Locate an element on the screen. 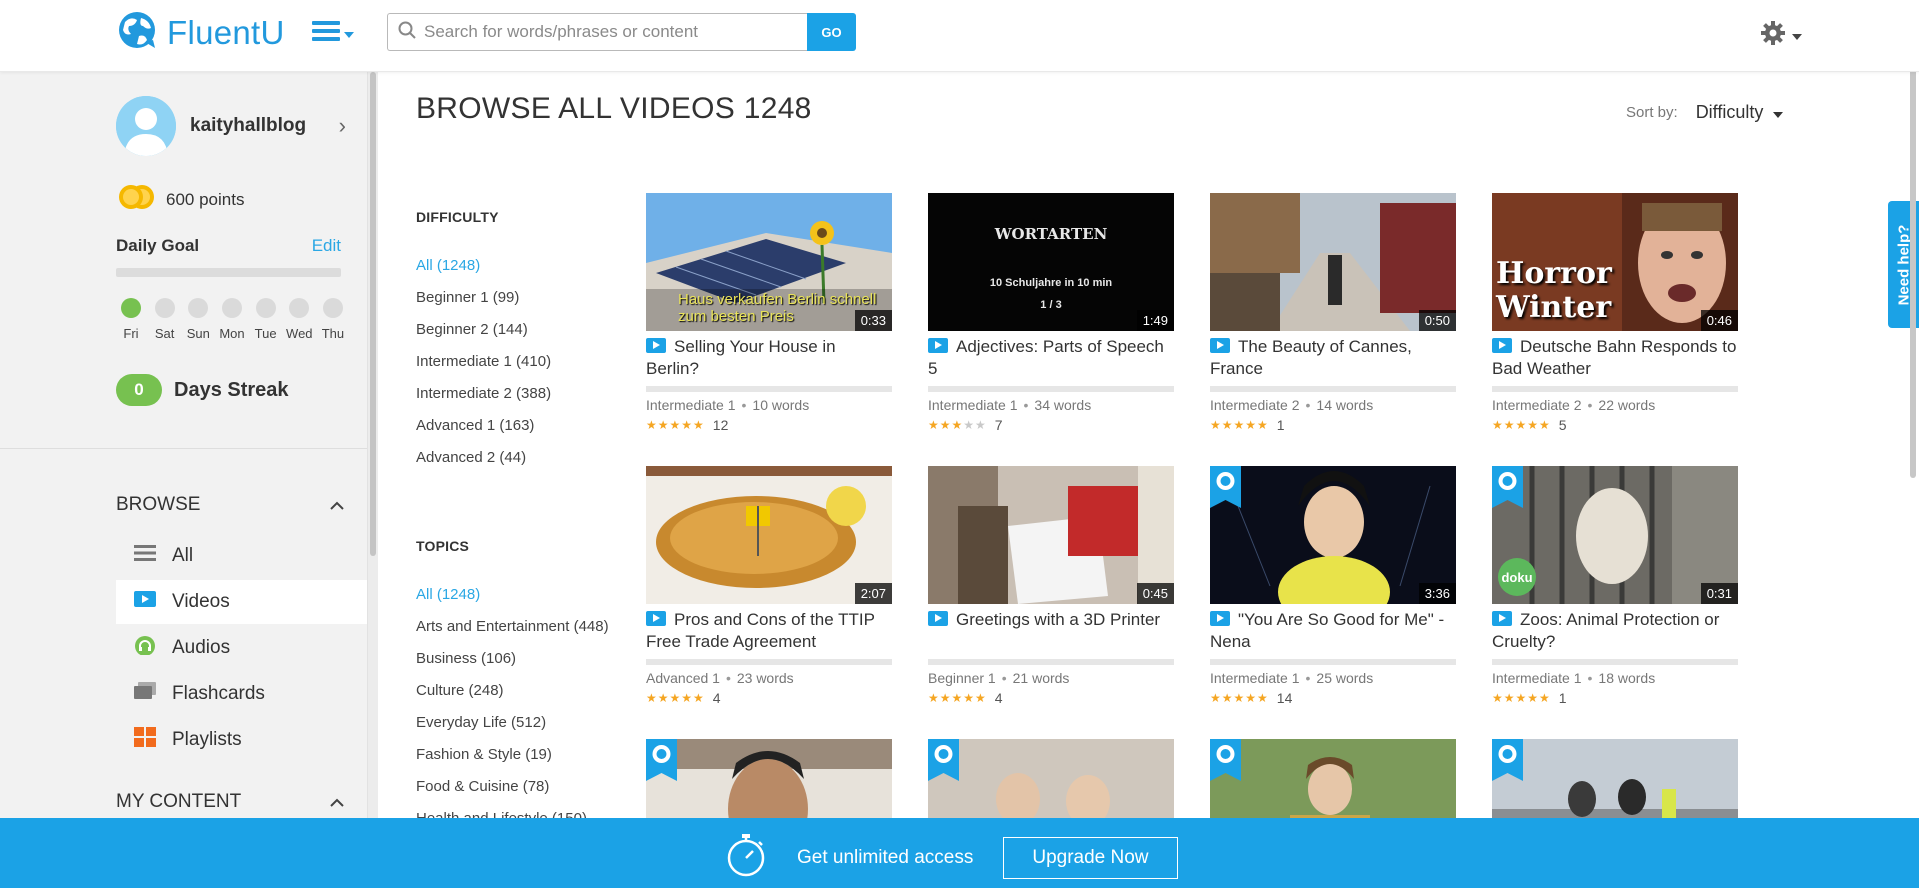 This screenshot has width=1919, height=888. top-bar: FluentU GO is located at coordinates (959, 36).